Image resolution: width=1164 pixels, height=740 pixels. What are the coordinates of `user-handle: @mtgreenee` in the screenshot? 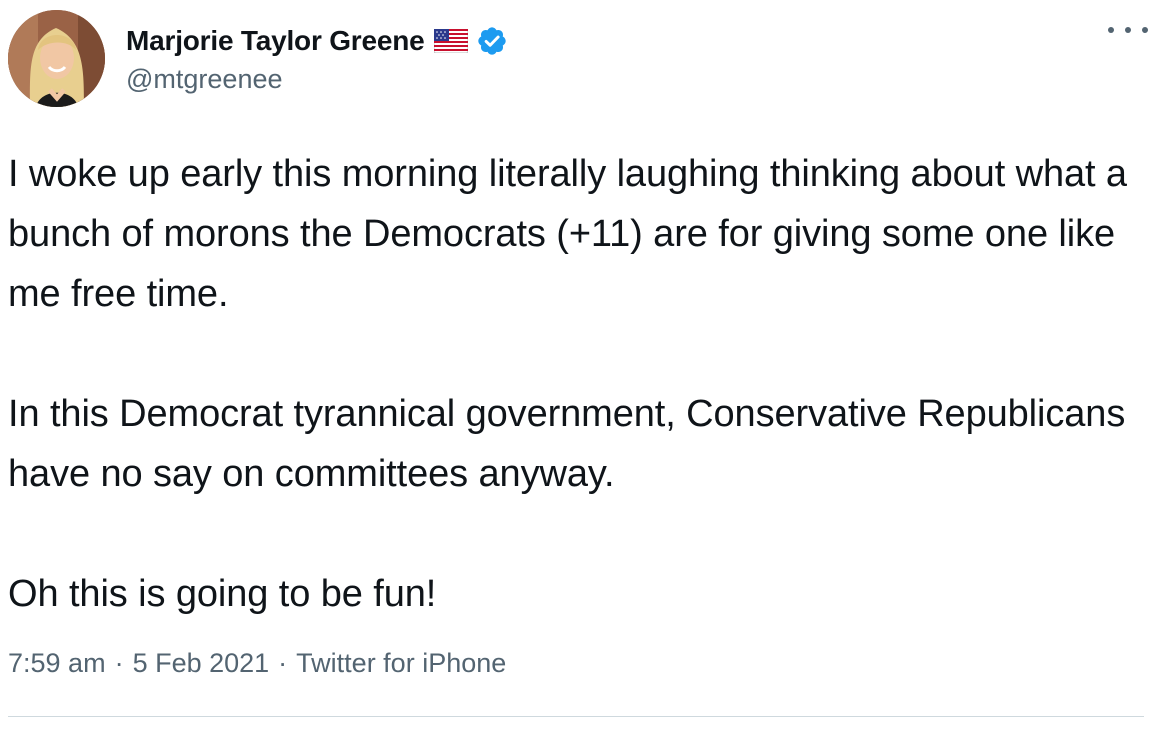 It's located at (317, 79).